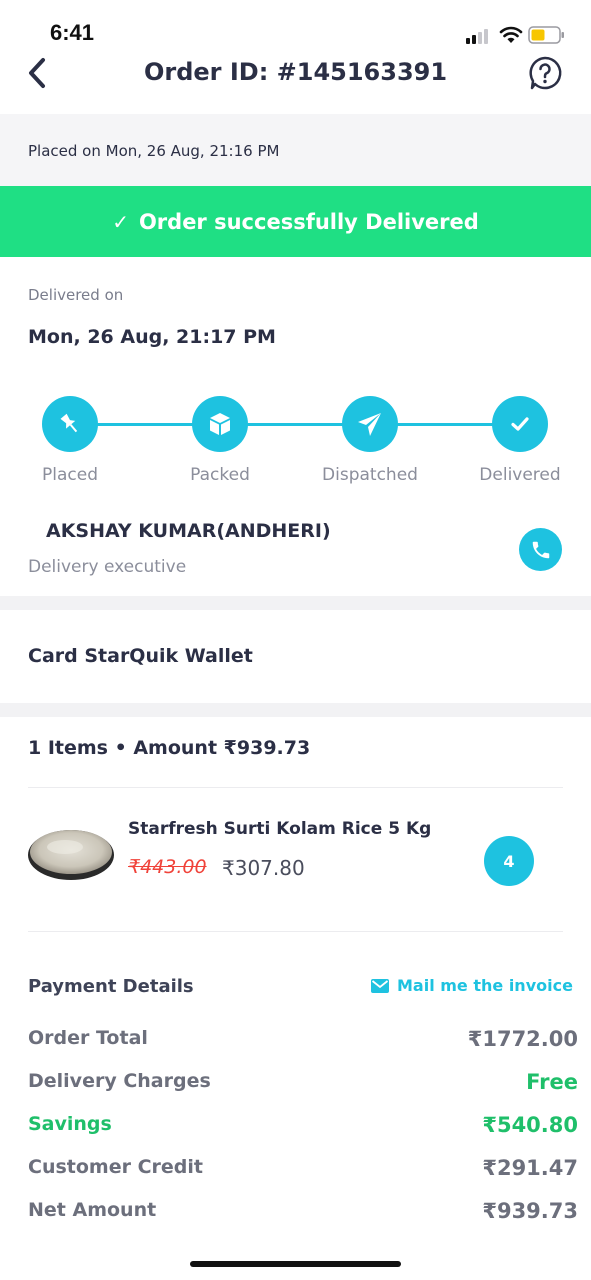  I want to click on row-label: Savings, so click(70, 1124).